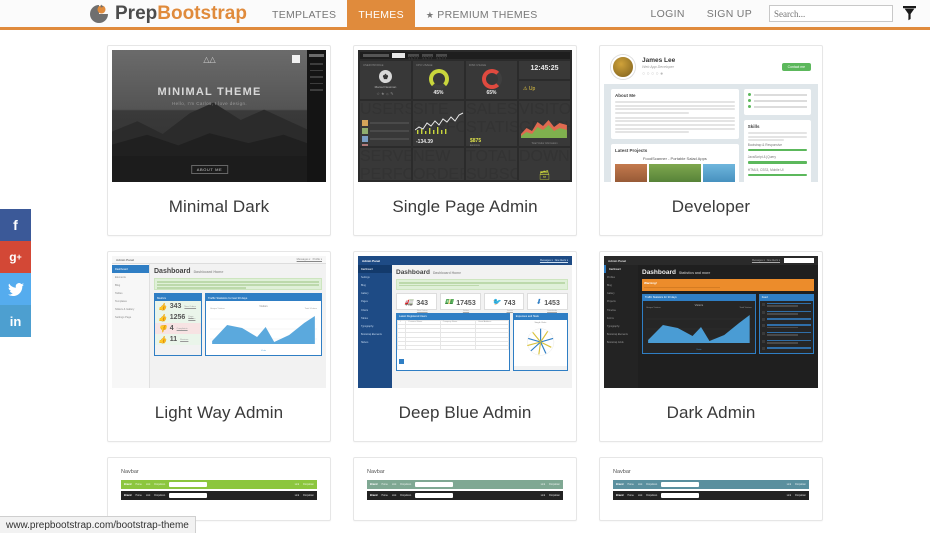  I want to click on nb2d-brand: Brand, so click(374, 495).